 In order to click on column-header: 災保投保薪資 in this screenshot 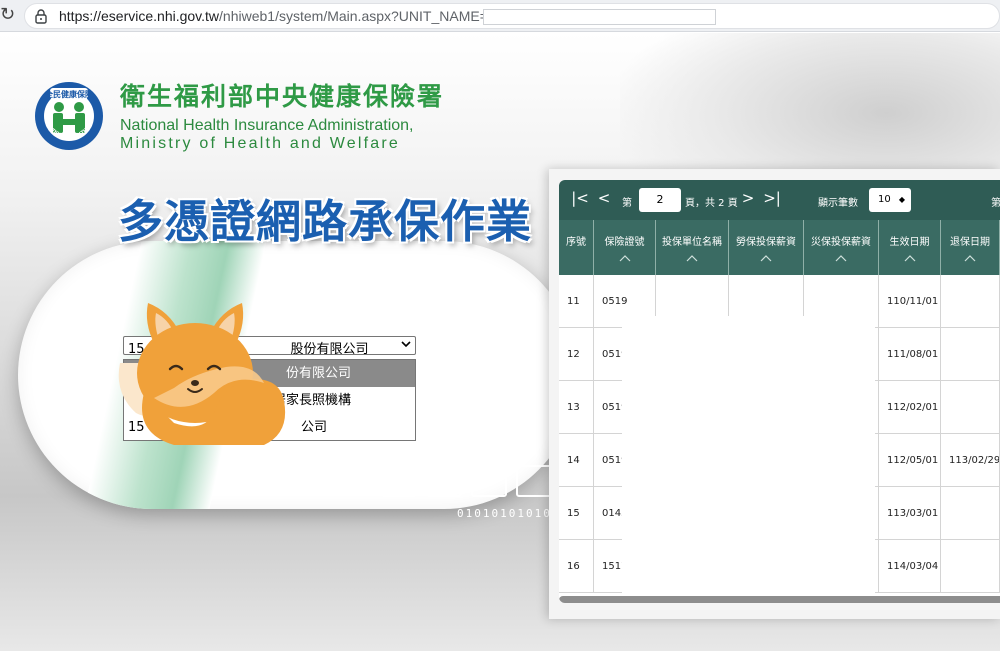, I will do `click(841, 247)`.